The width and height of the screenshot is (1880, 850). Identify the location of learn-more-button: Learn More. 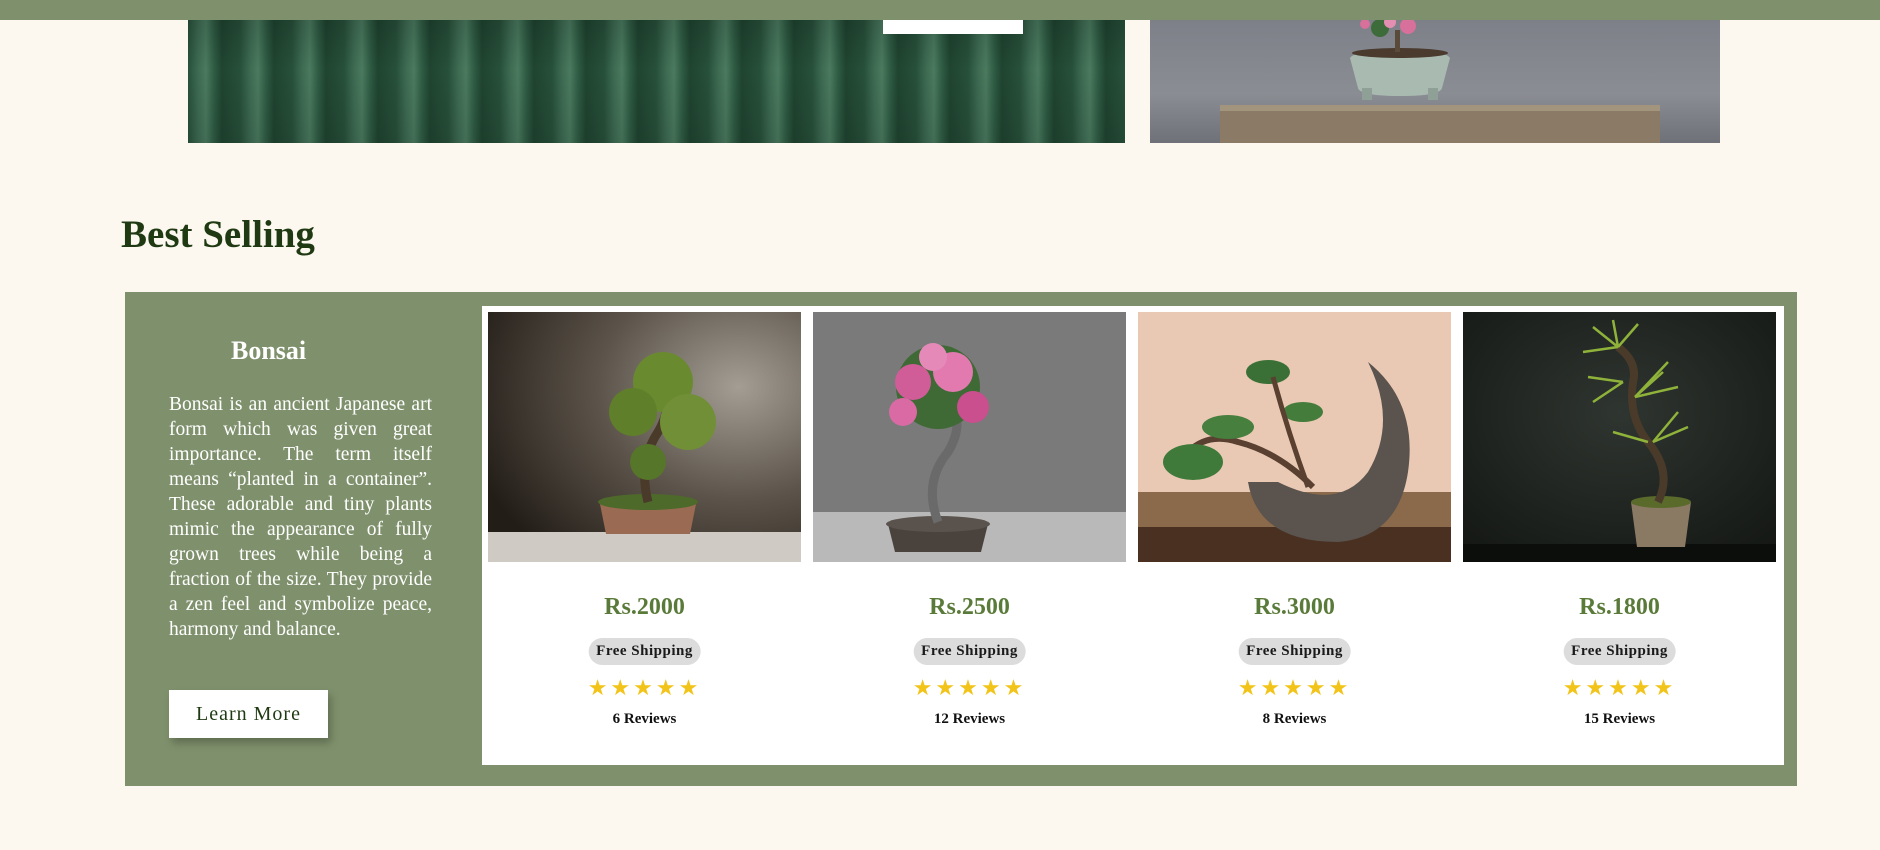
(248, 714).